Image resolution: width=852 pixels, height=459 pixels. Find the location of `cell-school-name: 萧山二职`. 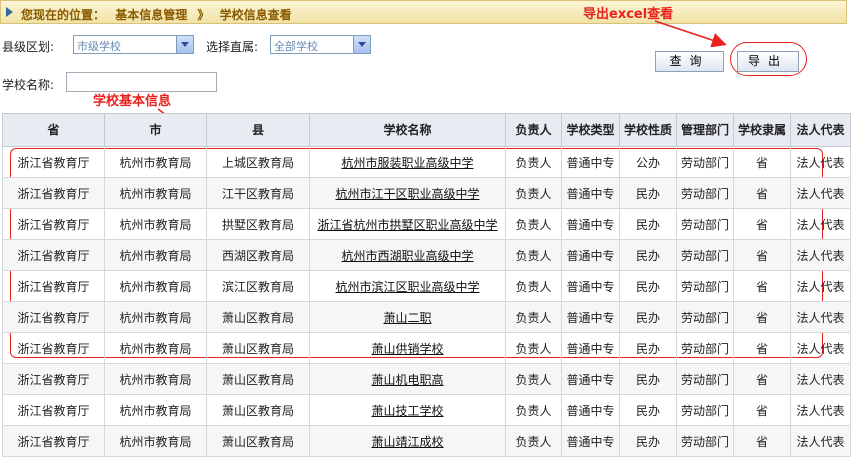

cell-school-name: 萧山二职 is located at coordinates (407, 317).